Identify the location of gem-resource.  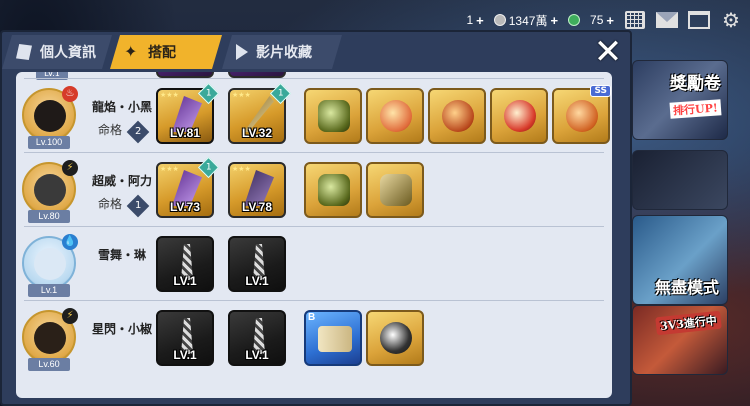
(574, 20).